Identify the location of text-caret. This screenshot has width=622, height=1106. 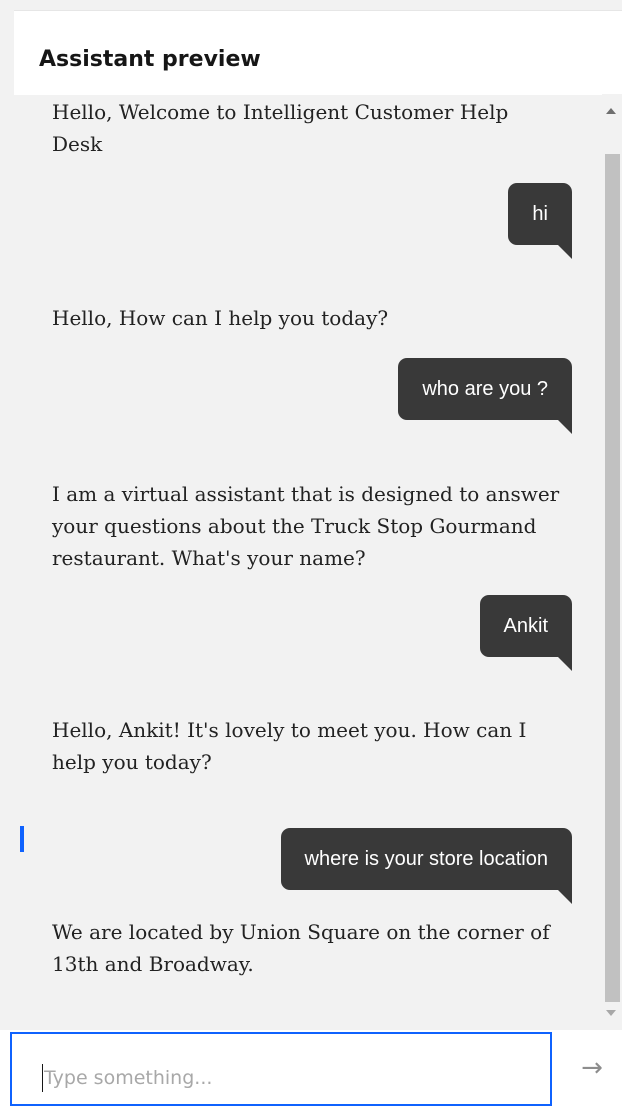
(42, 1078).